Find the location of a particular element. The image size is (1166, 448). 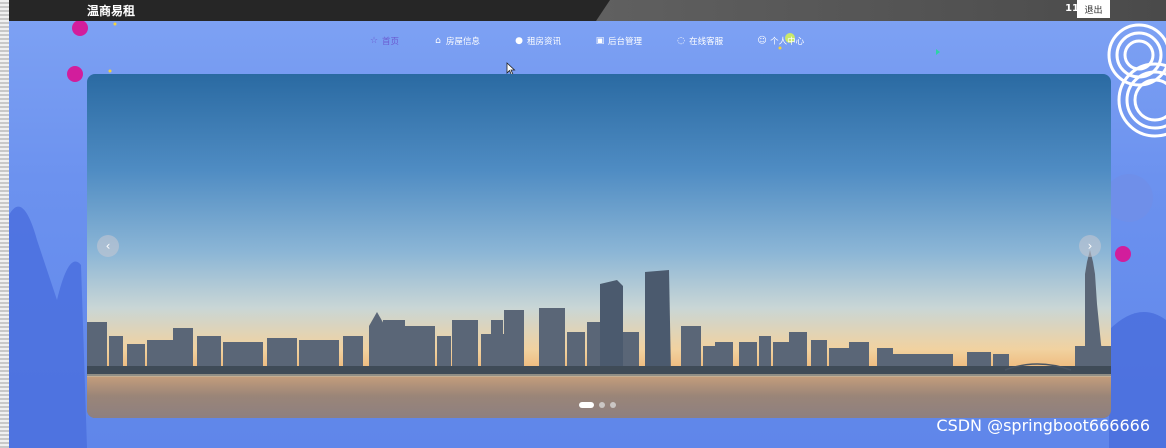

nav-item-house-info: ⌂ 房屋信息 is located at coordinates (456, 41).